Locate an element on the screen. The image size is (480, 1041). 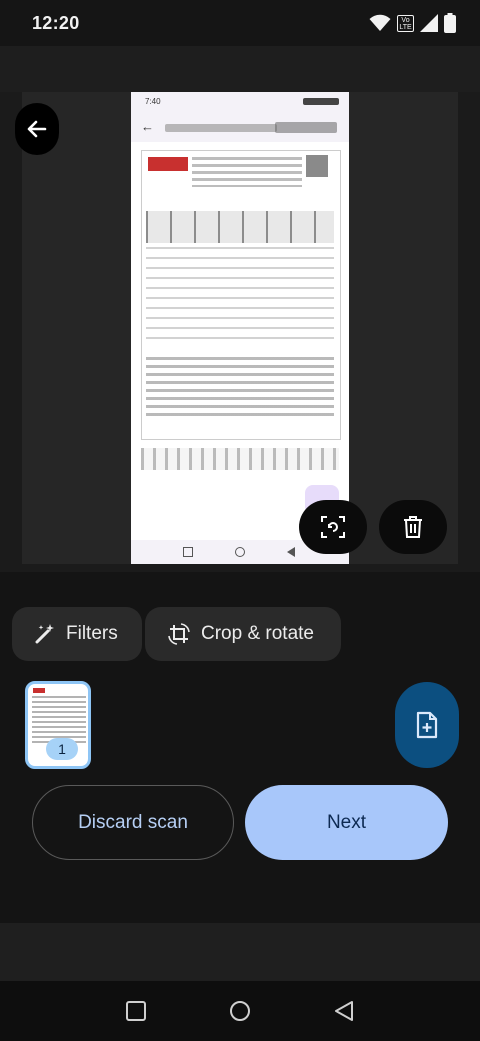
status-bar: 12:20 Vo LTE is located at coordinates (240, 23).